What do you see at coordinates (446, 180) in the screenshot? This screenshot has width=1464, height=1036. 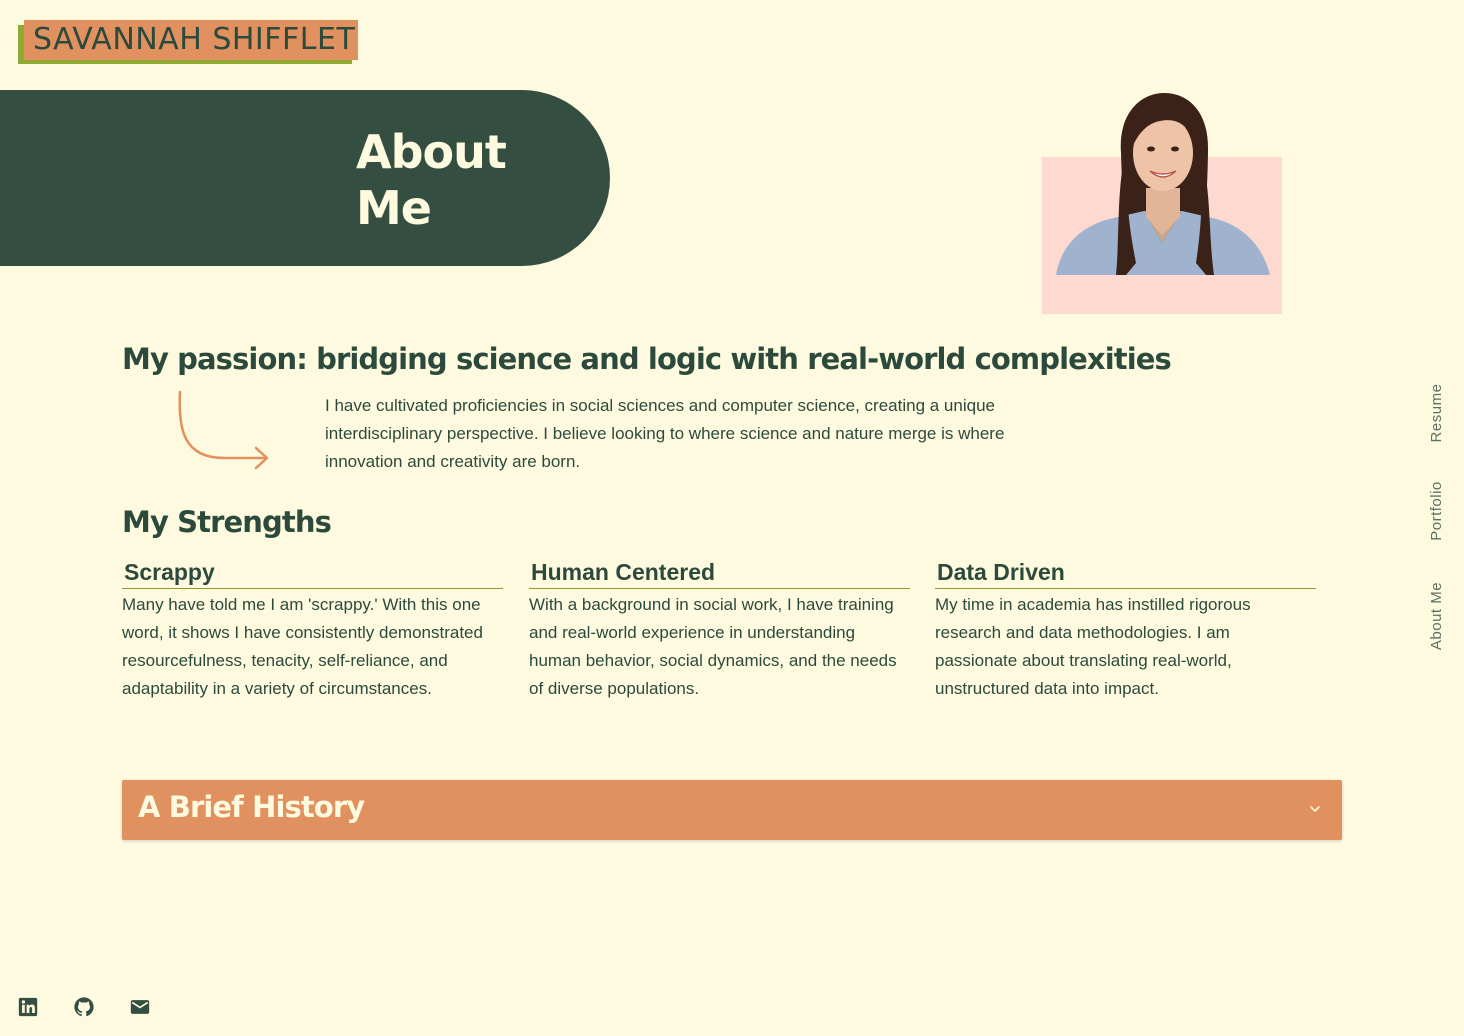 I see `page-title: About Me` at bounding box center [446, 180].